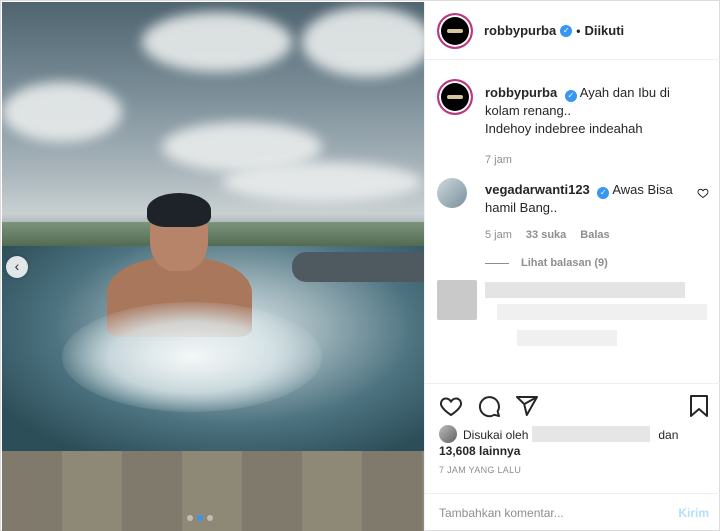 The width and height of the screenshot is (720, 531). What do you see at coordinates (451, 406) in the screenshot?
I see `like-heart-icon` at bounding box center [451, 406].